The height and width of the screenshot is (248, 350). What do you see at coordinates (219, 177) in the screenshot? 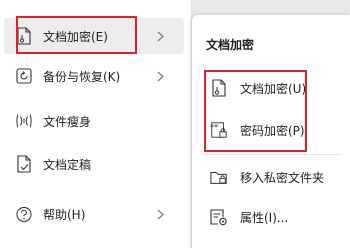
I see `private-folder-icon` at bounding box center [219, 177].